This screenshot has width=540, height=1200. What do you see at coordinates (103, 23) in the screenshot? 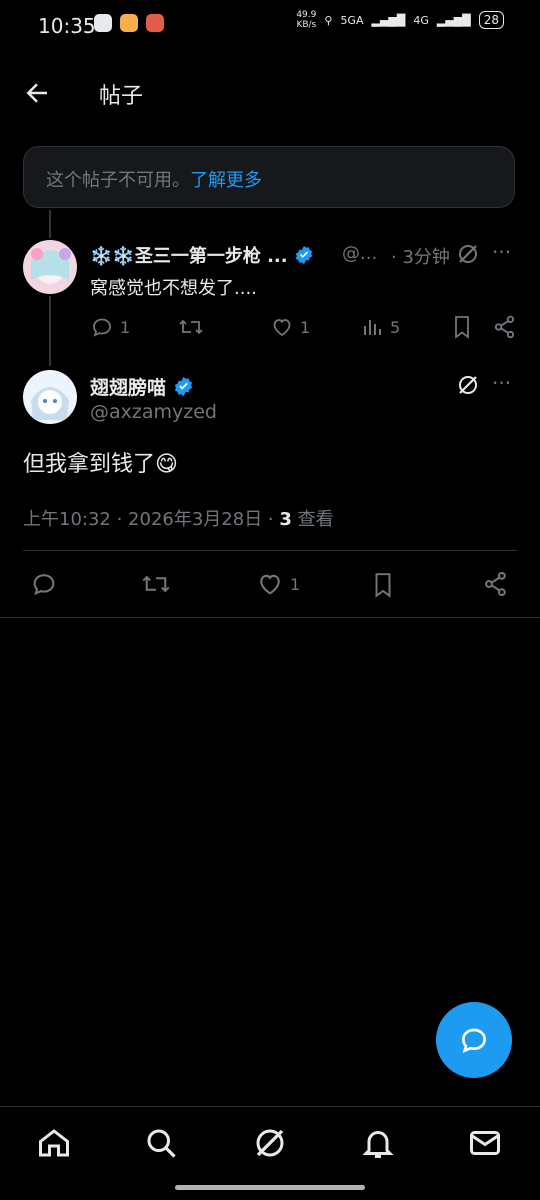
I see `chrome-app-icon` at bounding box center [103, 23].